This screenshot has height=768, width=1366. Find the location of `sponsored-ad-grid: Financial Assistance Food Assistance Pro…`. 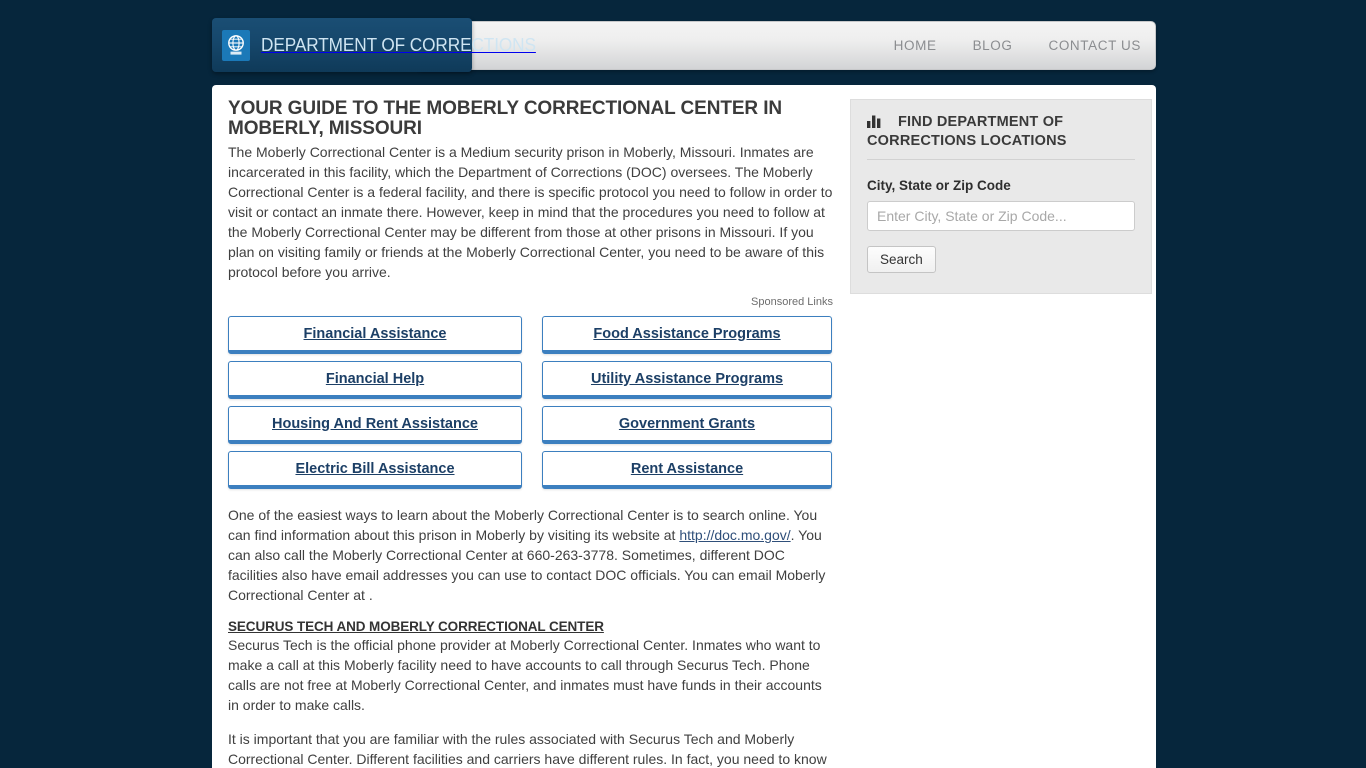

sponsored-ad-grid: Financial Assistance Food Assistance Pro… is located at coordinates (532, 403).